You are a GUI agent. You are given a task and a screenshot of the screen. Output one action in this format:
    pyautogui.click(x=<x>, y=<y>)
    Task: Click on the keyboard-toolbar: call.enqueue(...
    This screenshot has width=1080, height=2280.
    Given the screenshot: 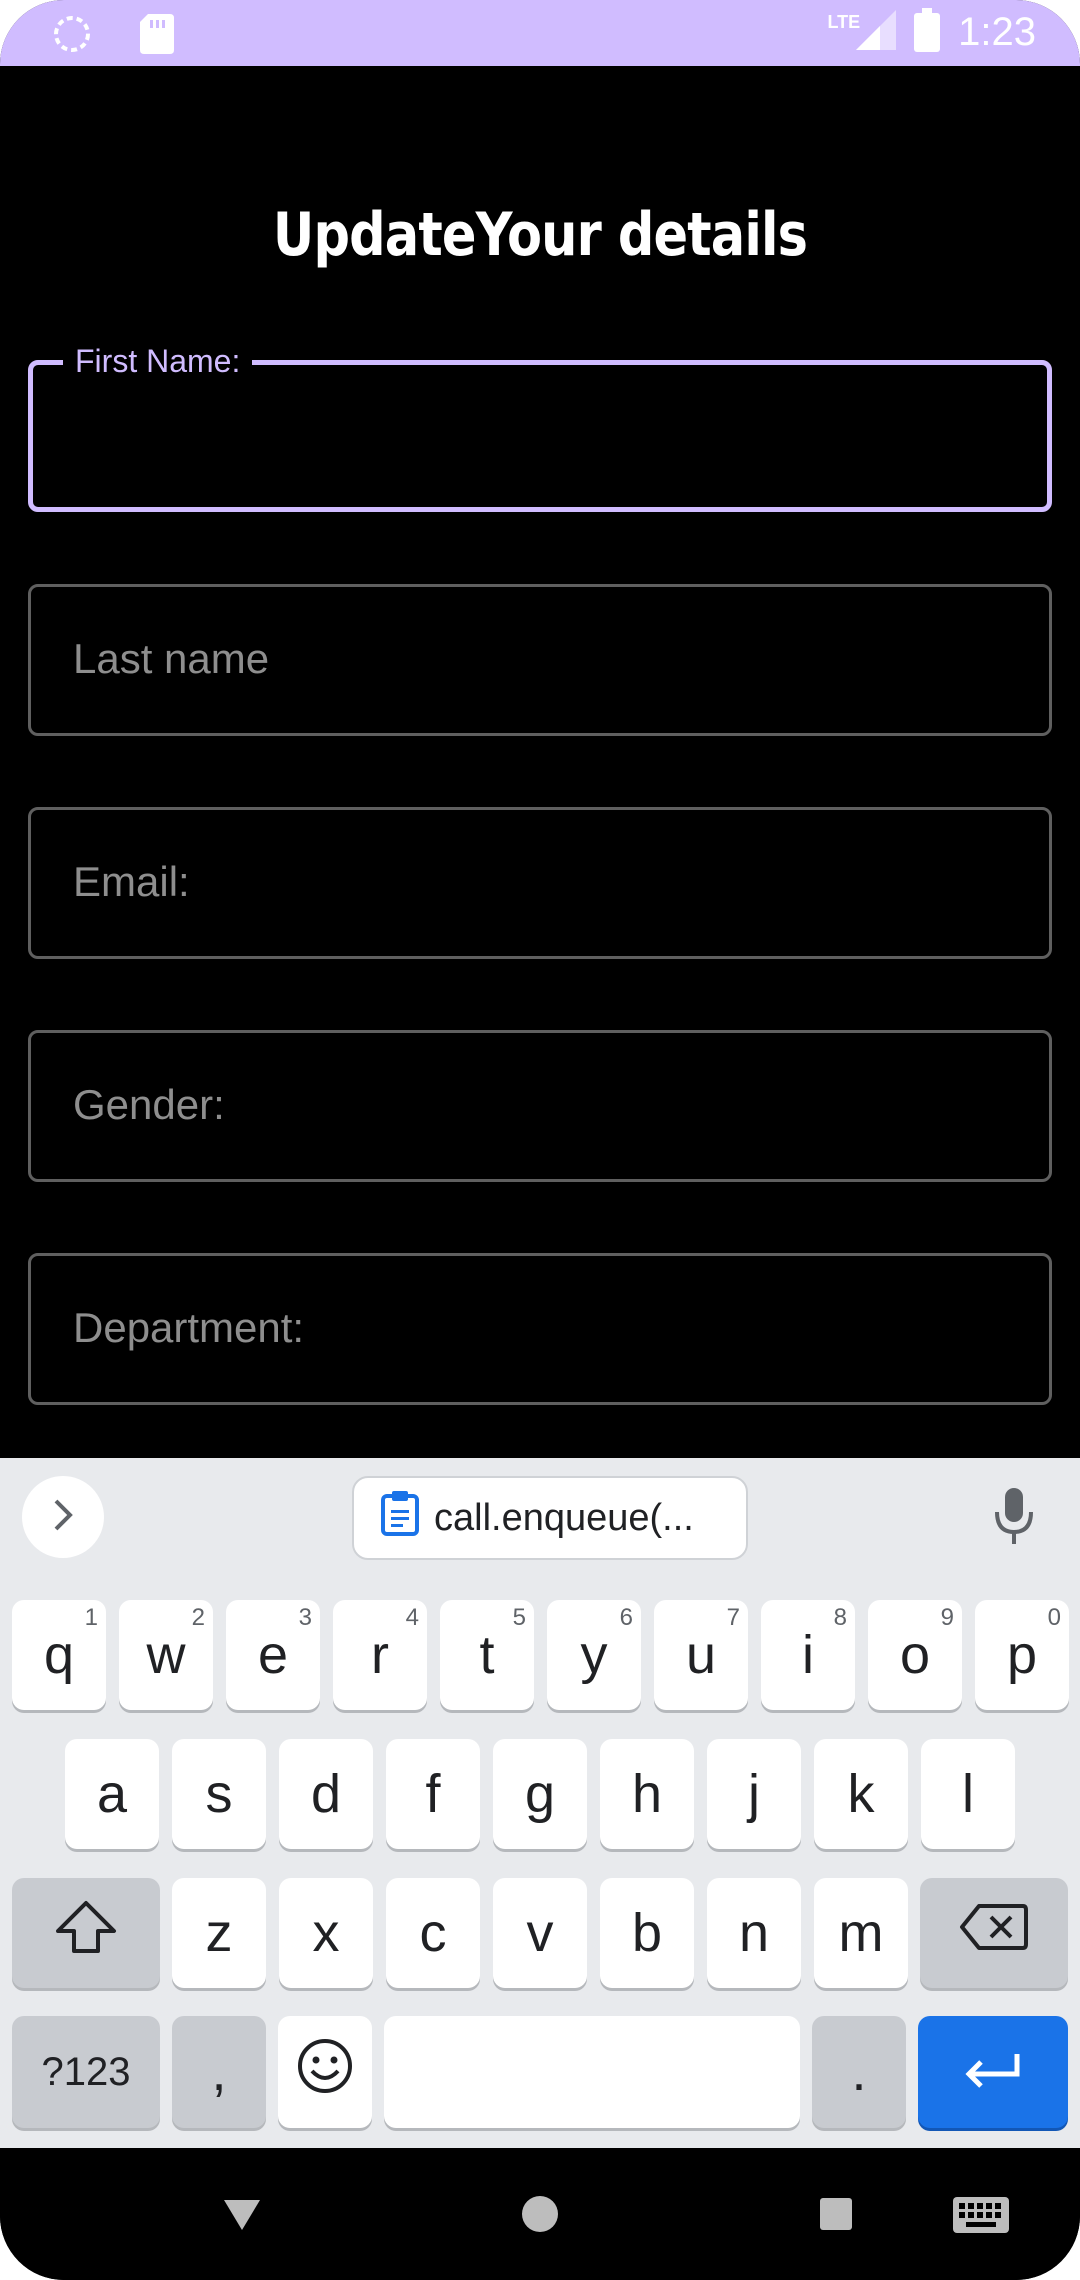 What is the action you would take?
    pyautogui.click(x=540, y=1518)
    